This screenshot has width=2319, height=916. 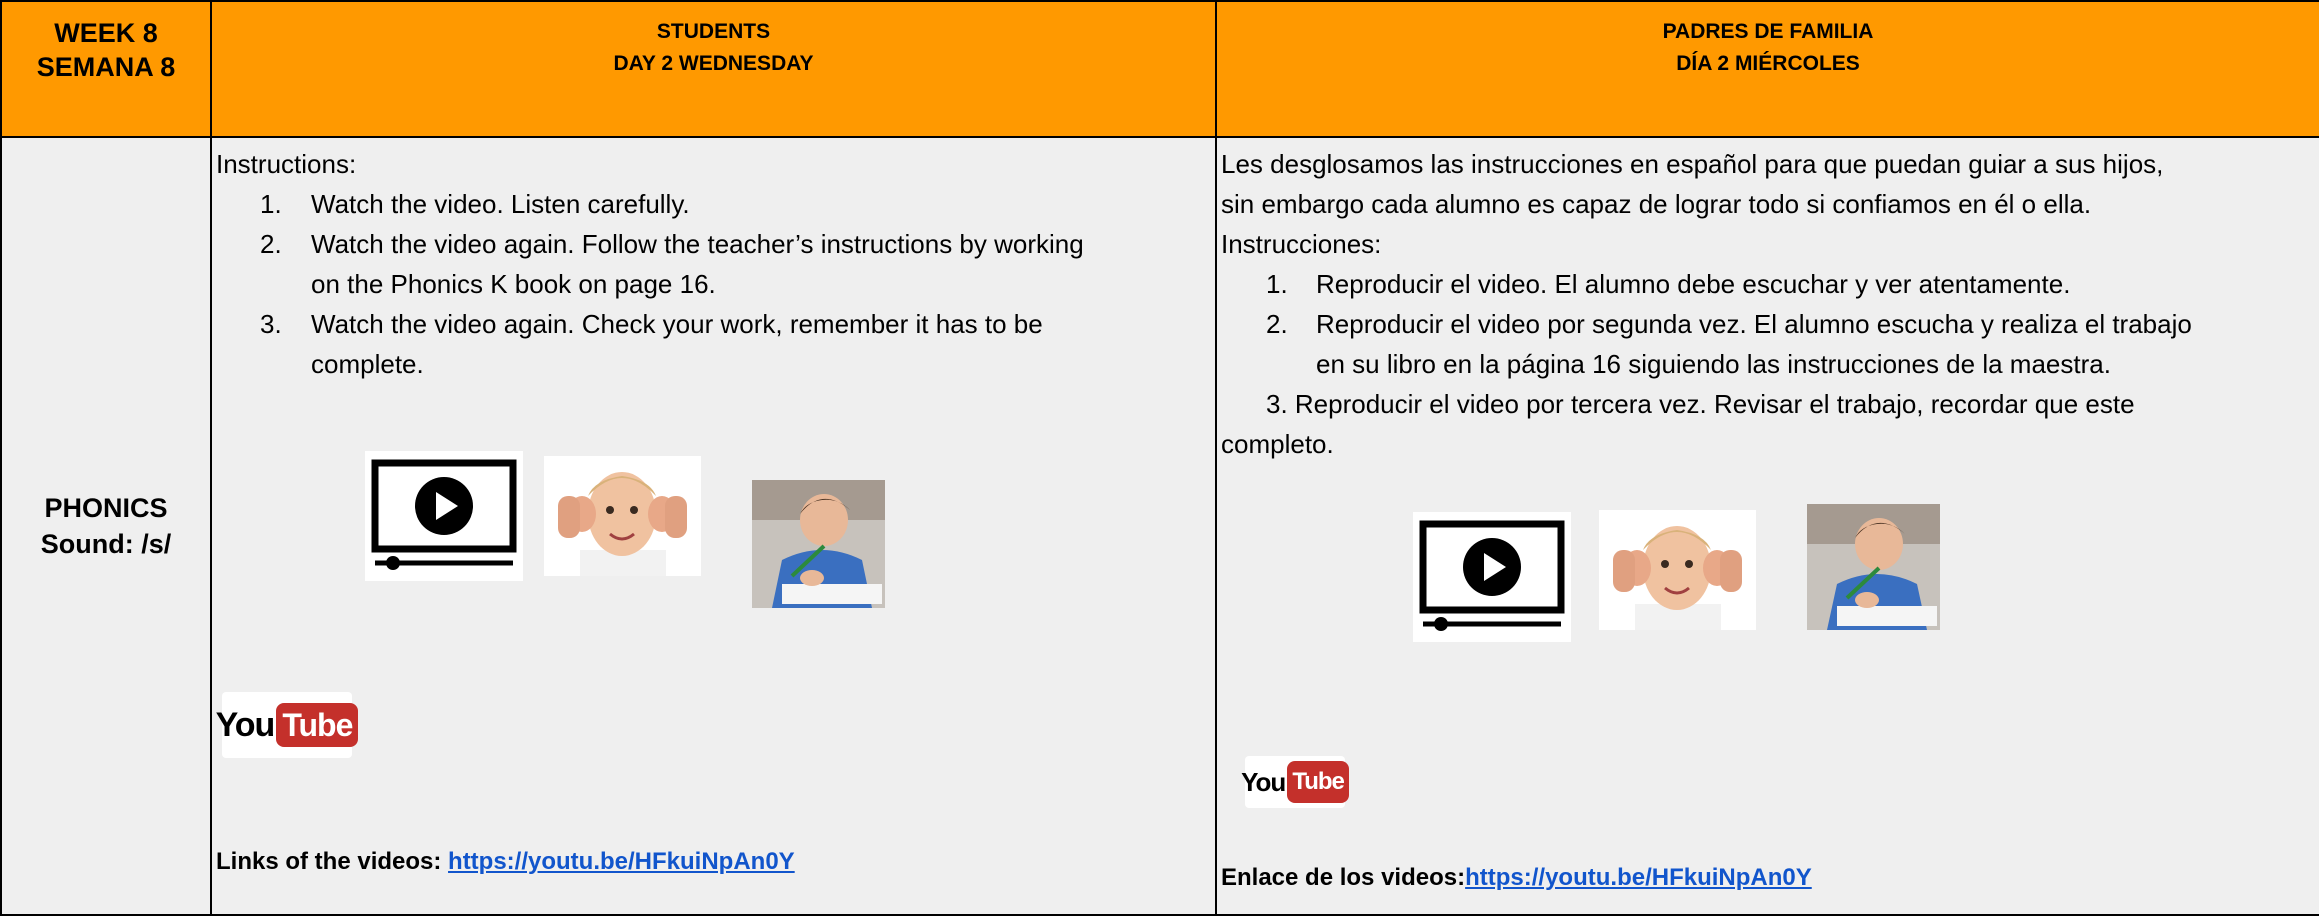 I want to click on students-step-1-text: Watch the video. Listen carefully., so click(x=500, y=204).